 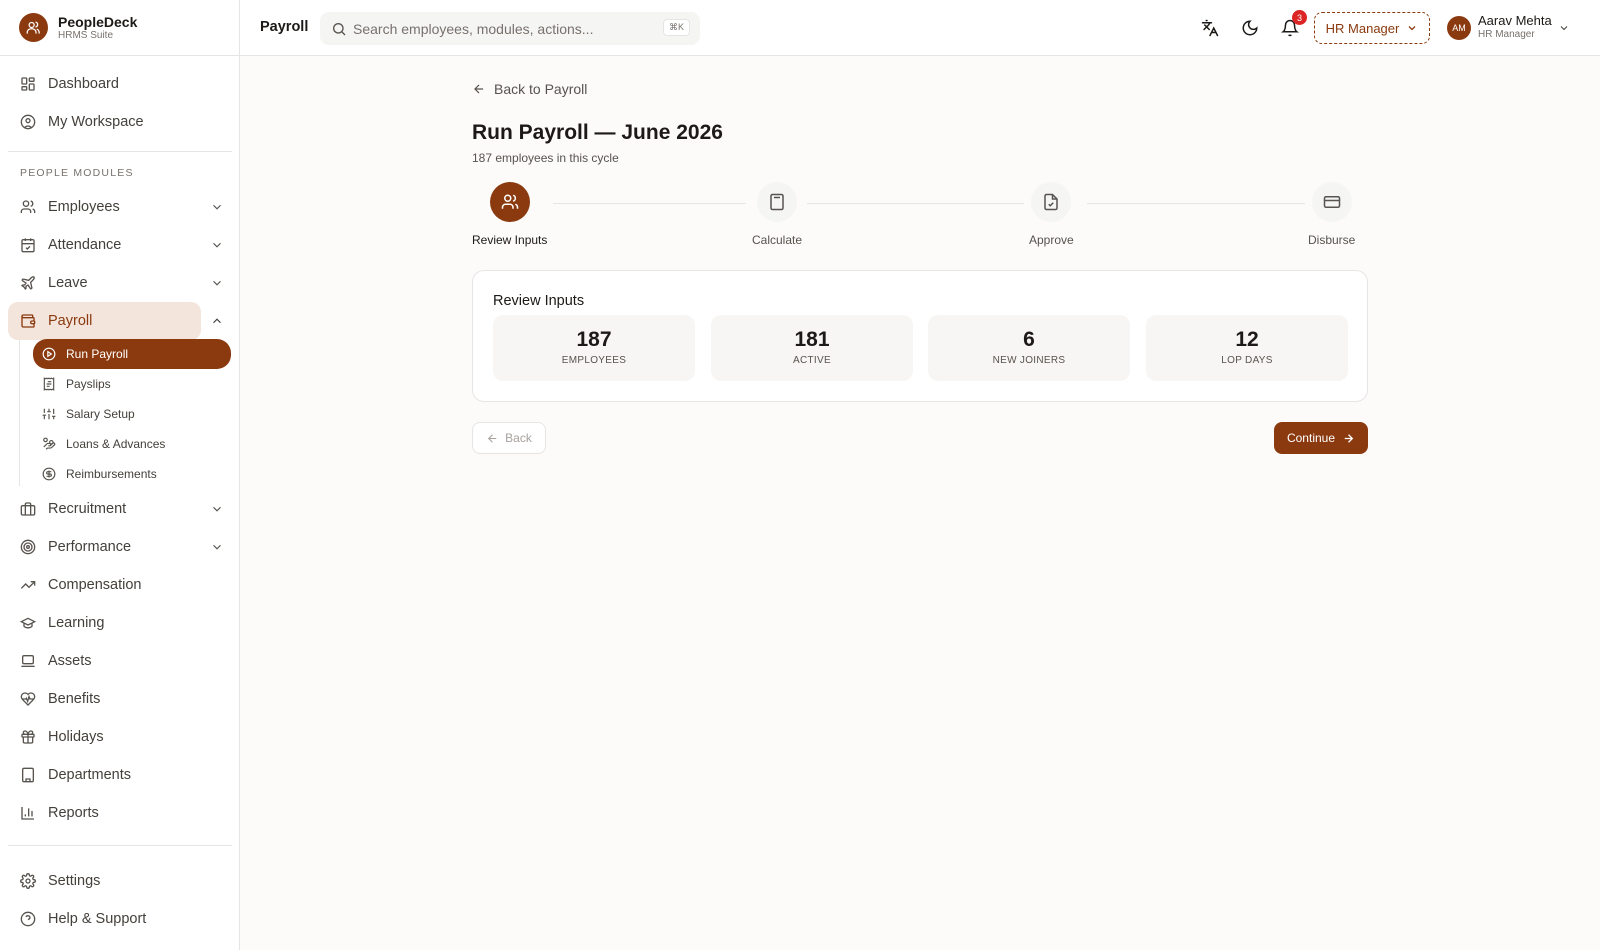 What do you see at coordinates (676, 27) in the screenshot?
I see `search-shortcut: ⌘K` at bounding box center [676, 27].